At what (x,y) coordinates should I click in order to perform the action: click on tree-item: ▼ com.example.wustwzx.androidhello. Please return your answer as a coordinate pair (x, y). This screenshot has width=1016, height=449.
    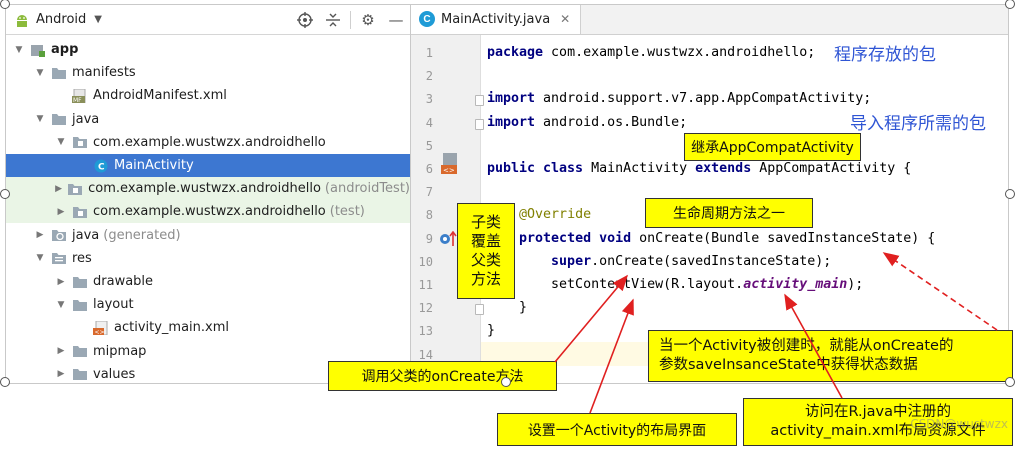
    Looking at the image, I should click on (208, 142).